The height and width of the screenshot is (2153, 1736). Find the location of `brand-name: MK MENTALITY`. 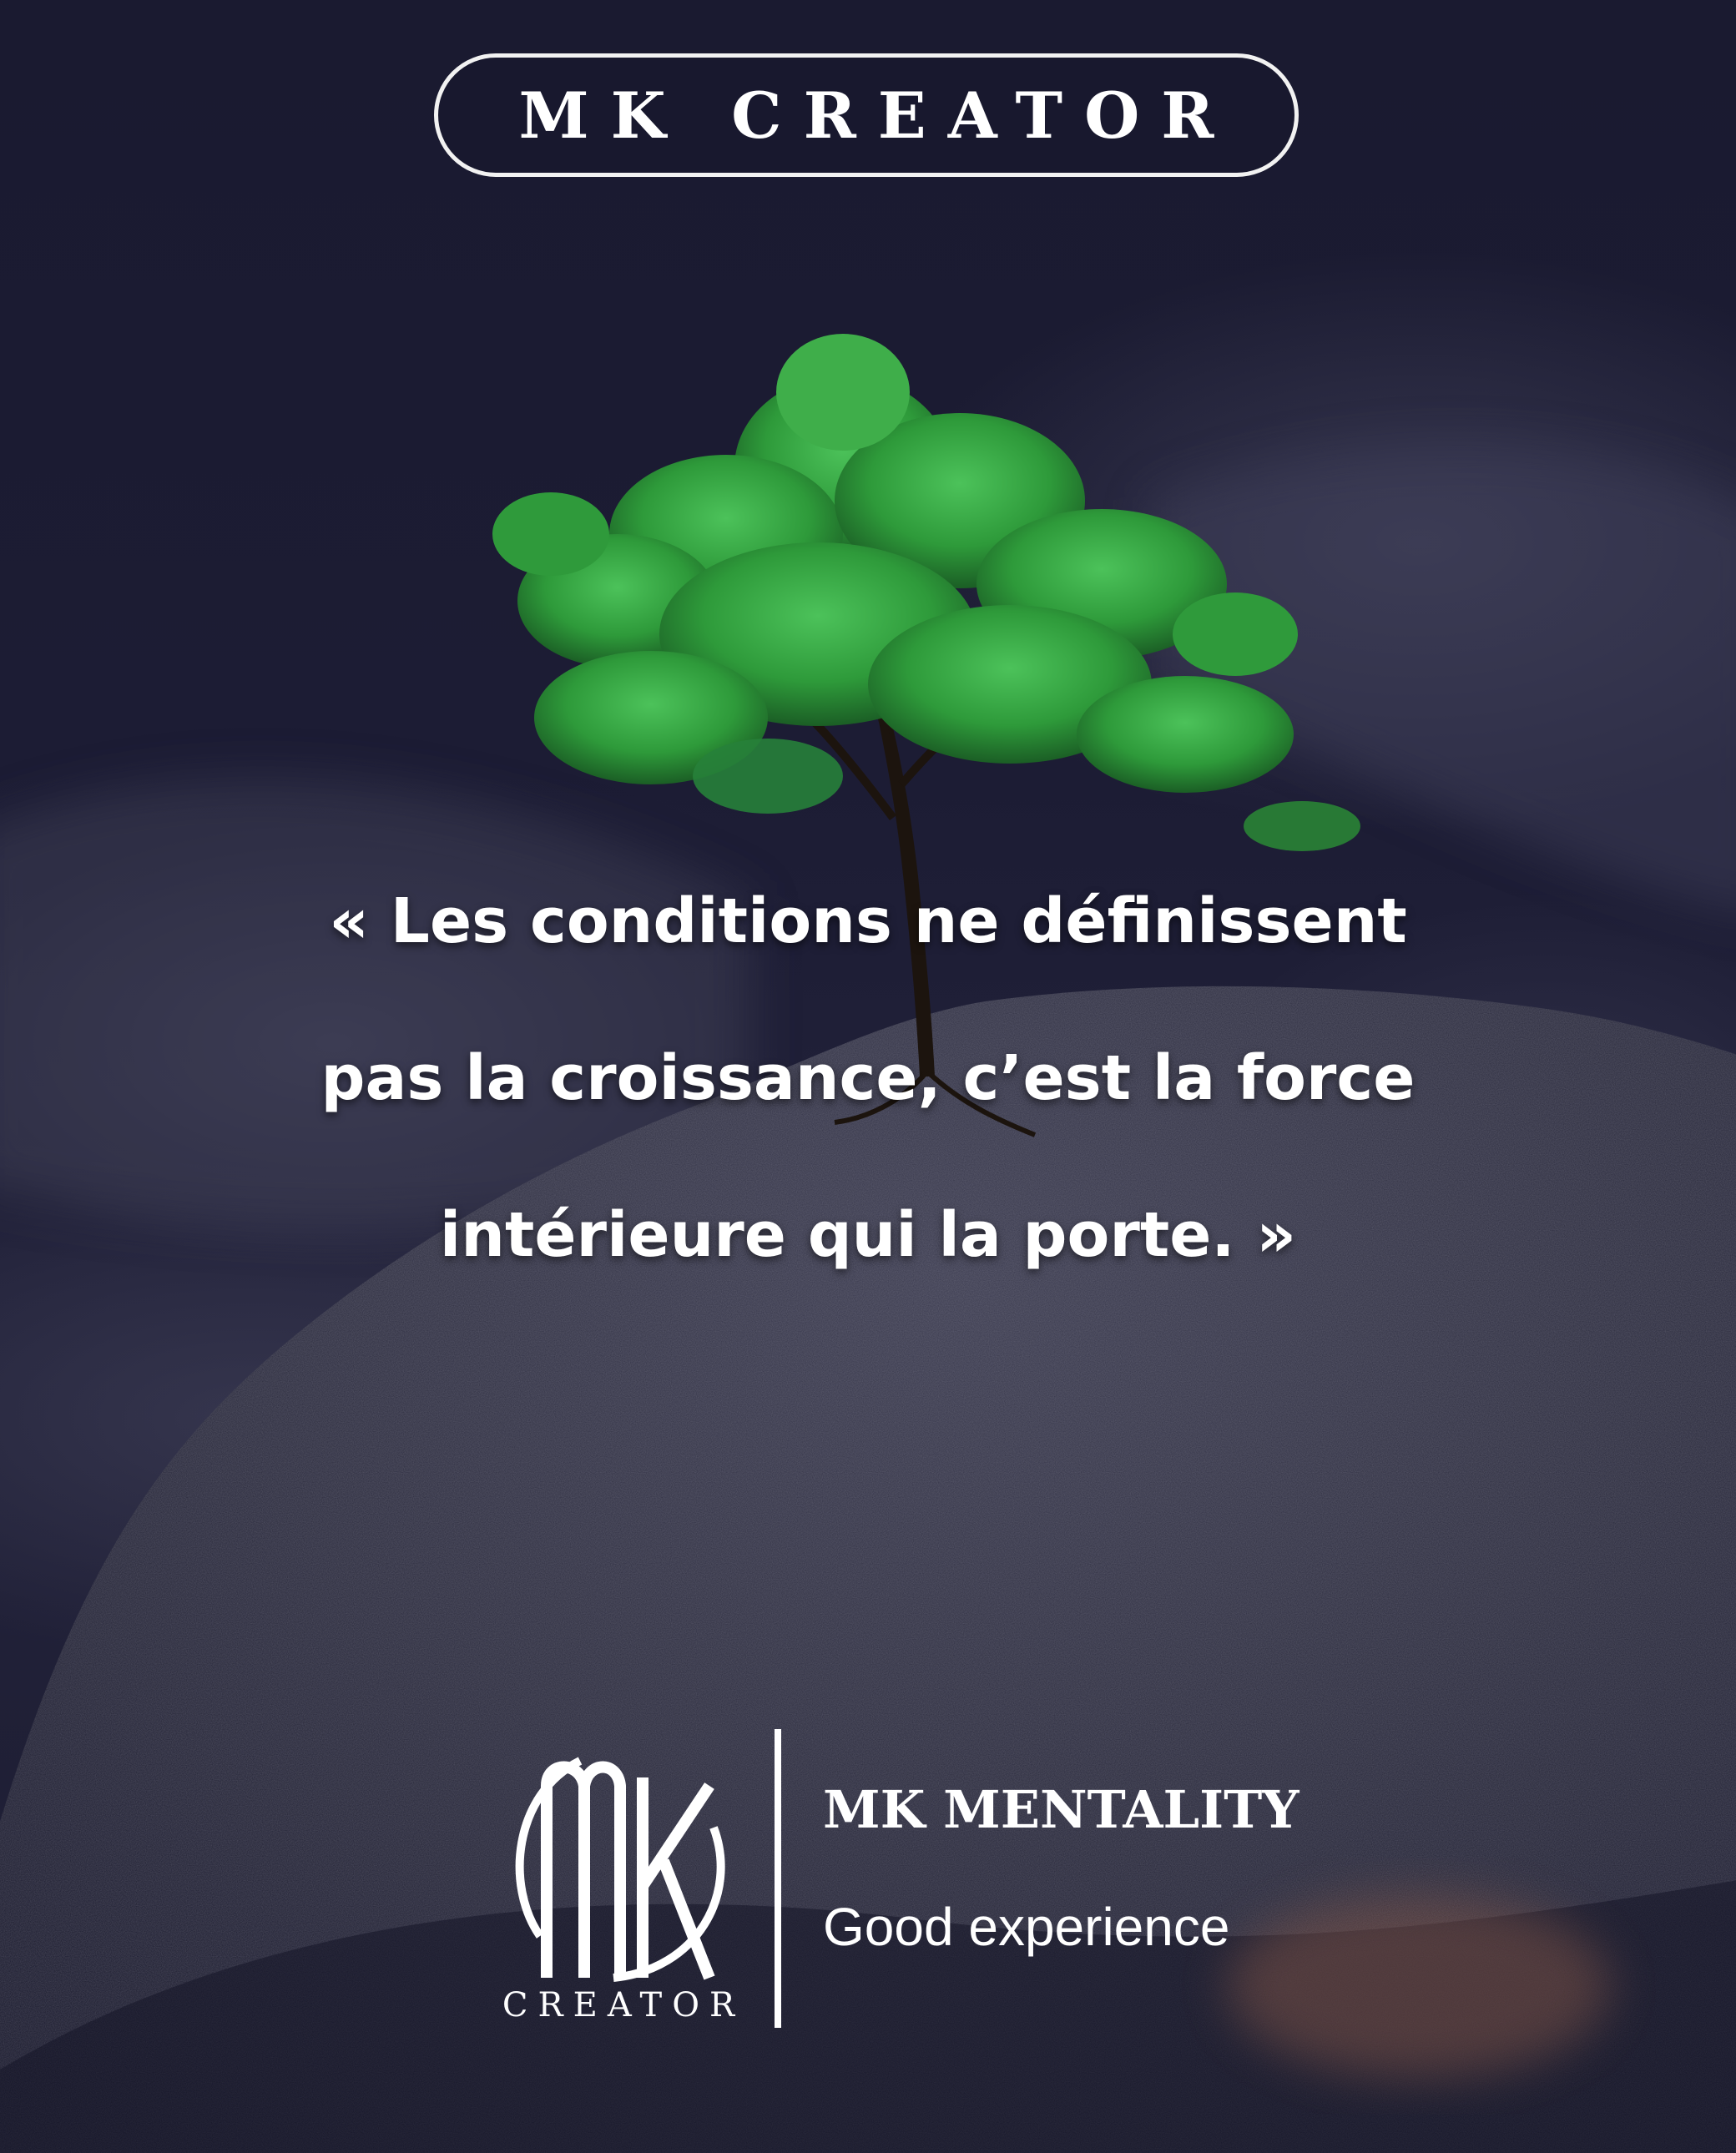

brand-name: MK MENTALITY is located at coordinates (1061, 1810).